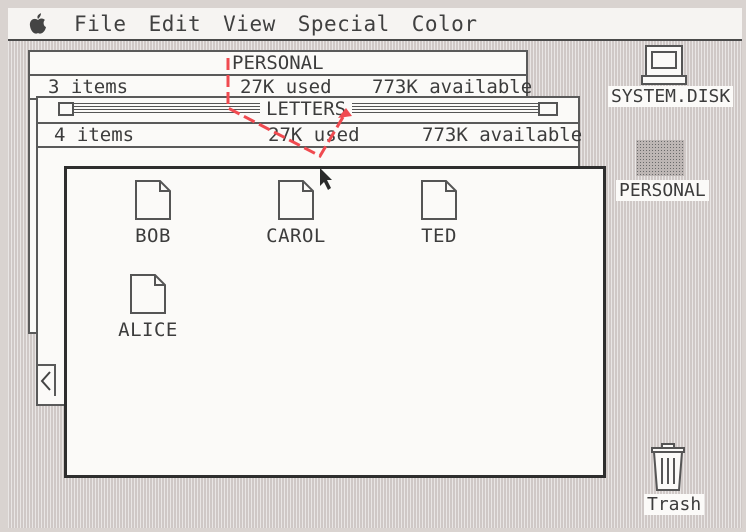 The height and width of the screenshot is (532, 746). I want to click on annotation-arrowhead, so click(345, 113).